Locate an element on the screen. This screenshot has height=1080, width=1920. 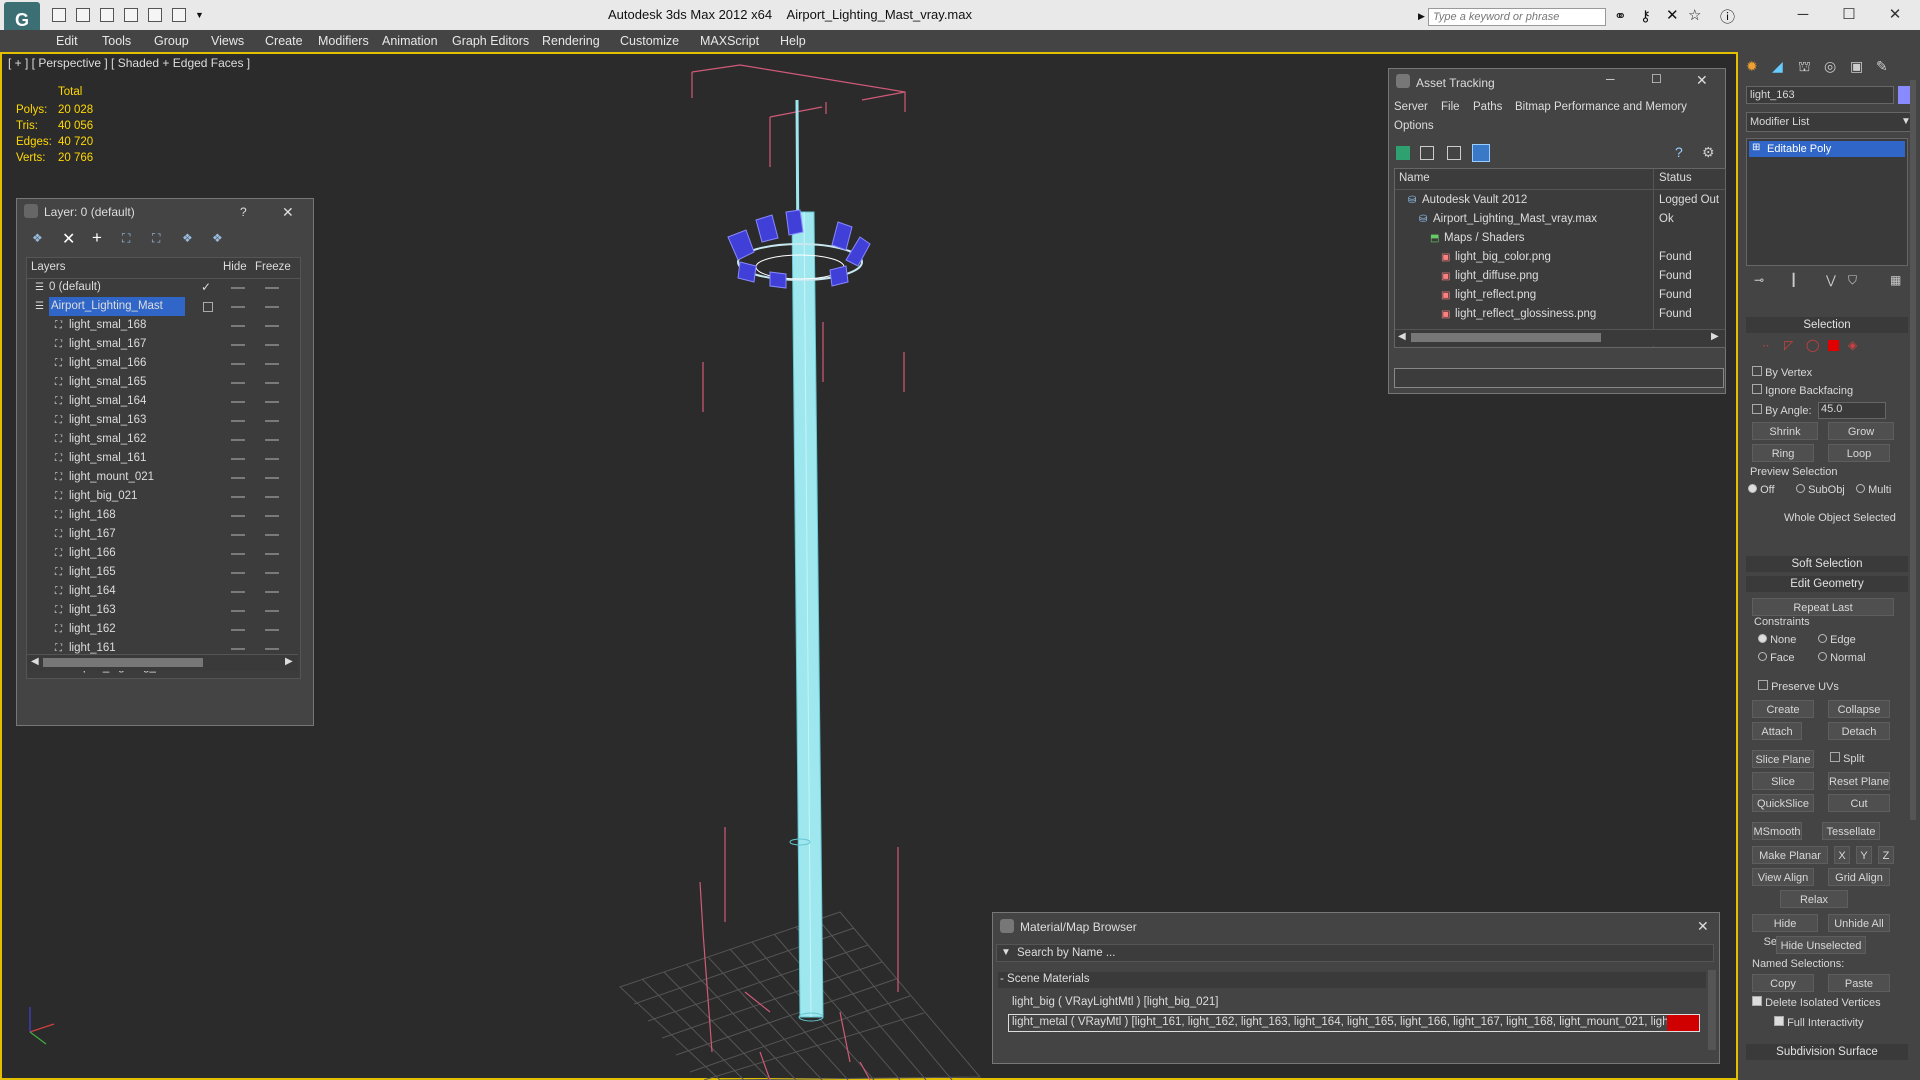
layer-row: ⛶ light_smal_163 is located at coordinates (163, 420).